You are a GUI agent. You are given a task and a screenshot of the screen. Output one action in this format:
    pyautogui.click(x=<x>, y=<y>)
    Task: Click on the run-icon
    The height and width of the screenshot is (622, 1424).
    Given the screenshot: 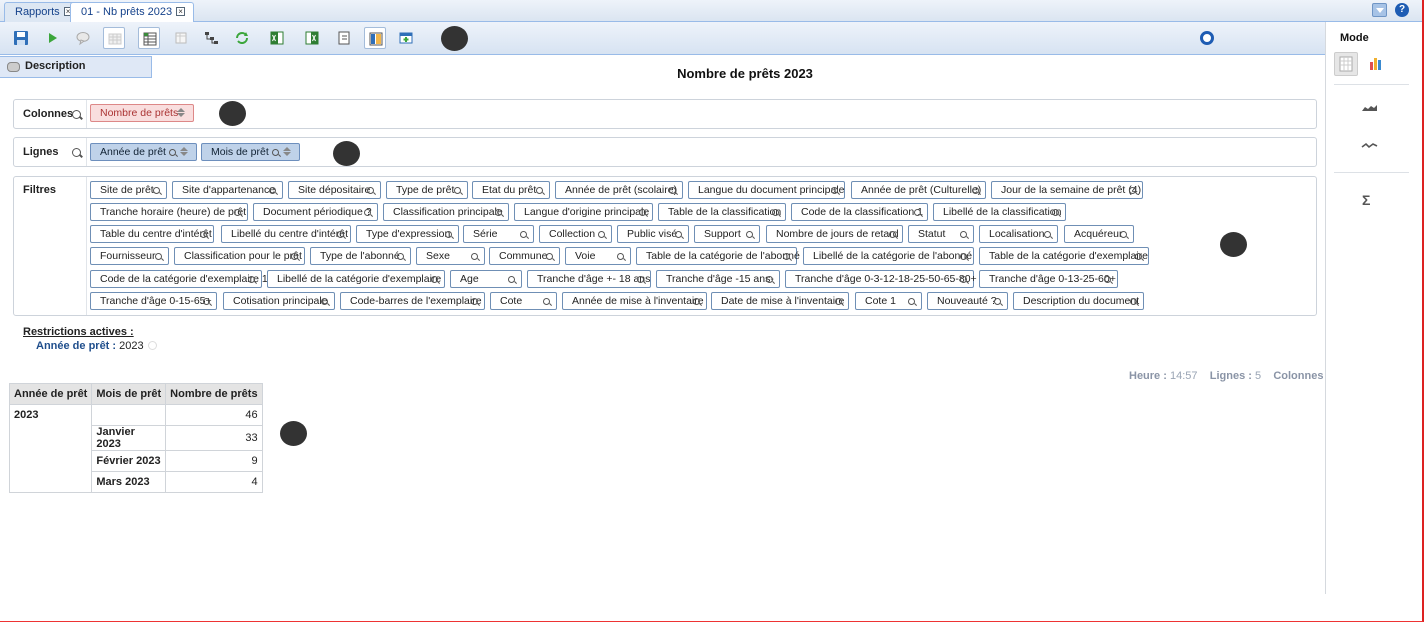 What is the action you would take?
    pyautogui.click(x=52, y=38)
    